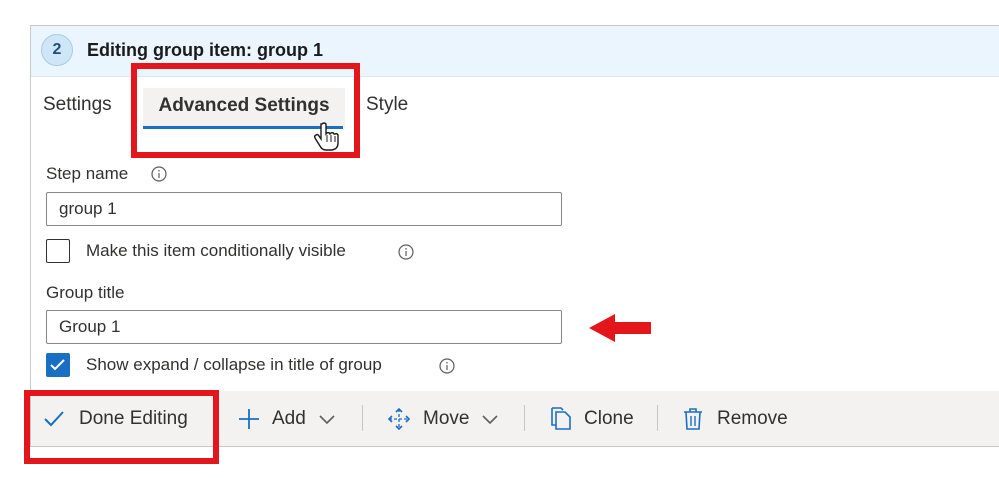 The image size is (999, 478). Describe the element at coordinates (693, 418) in the screenshot. I see `trash-icon` at that location.